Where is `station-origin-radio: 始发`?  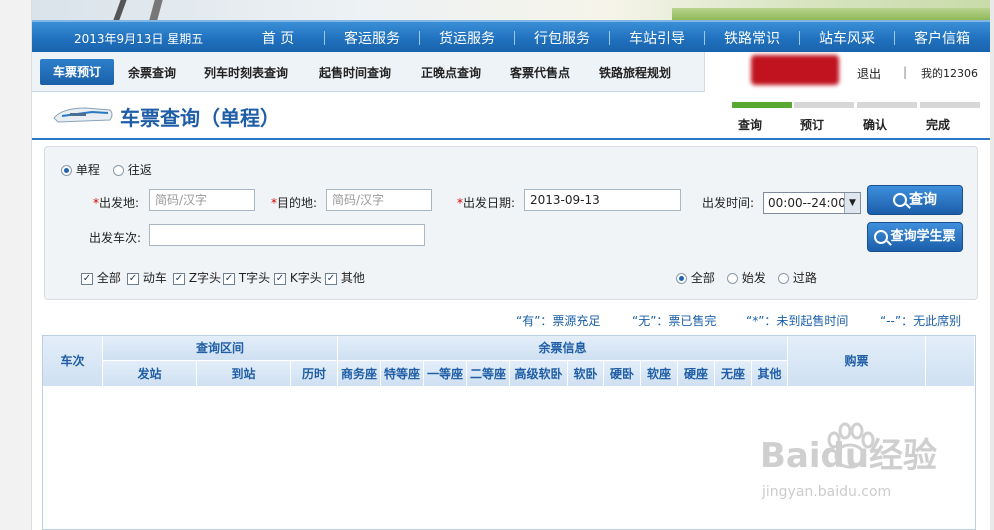
station-origin-radio: 始发 is located at coordinates (746, 277).